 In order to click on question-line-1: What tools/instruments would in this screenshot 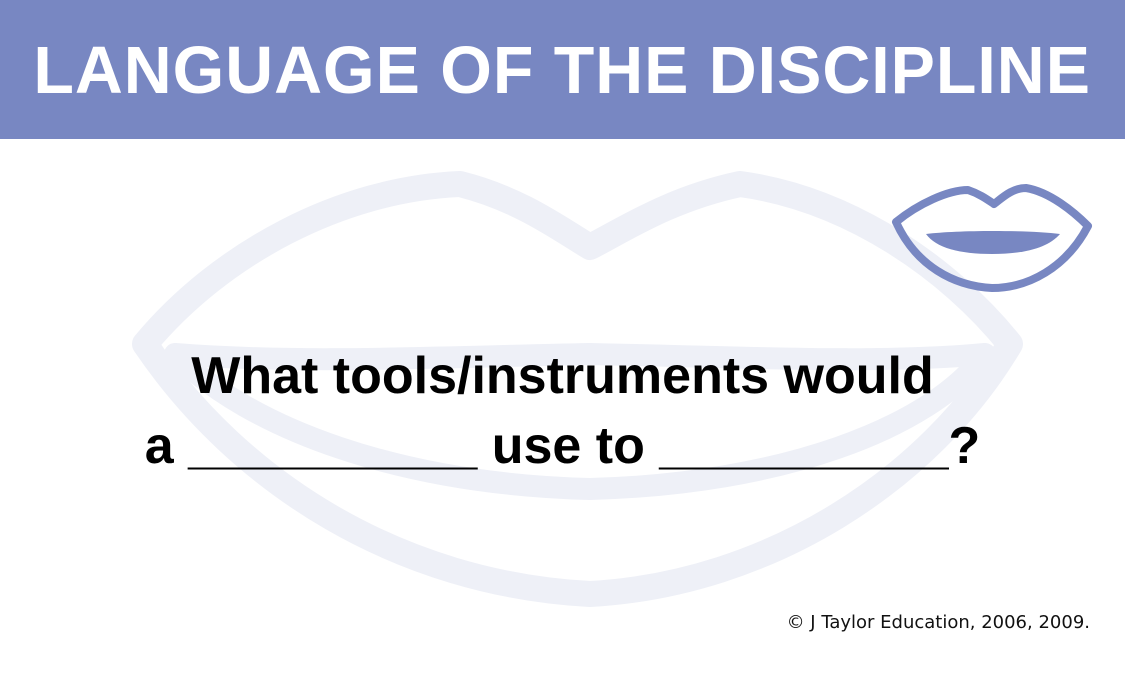, I will do `click(562, 376)`.